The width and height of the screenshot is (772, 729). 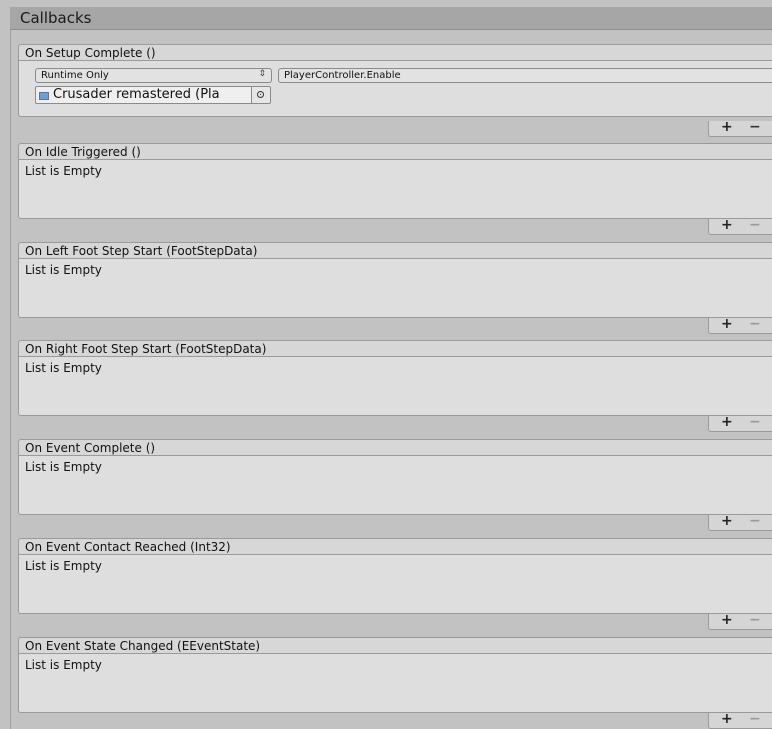 What do you see at coordinates (525, 75) in the screenshot?
I see `function-dropdown: PlayerController.Enable ⇕` at bounding box center [525, 75].